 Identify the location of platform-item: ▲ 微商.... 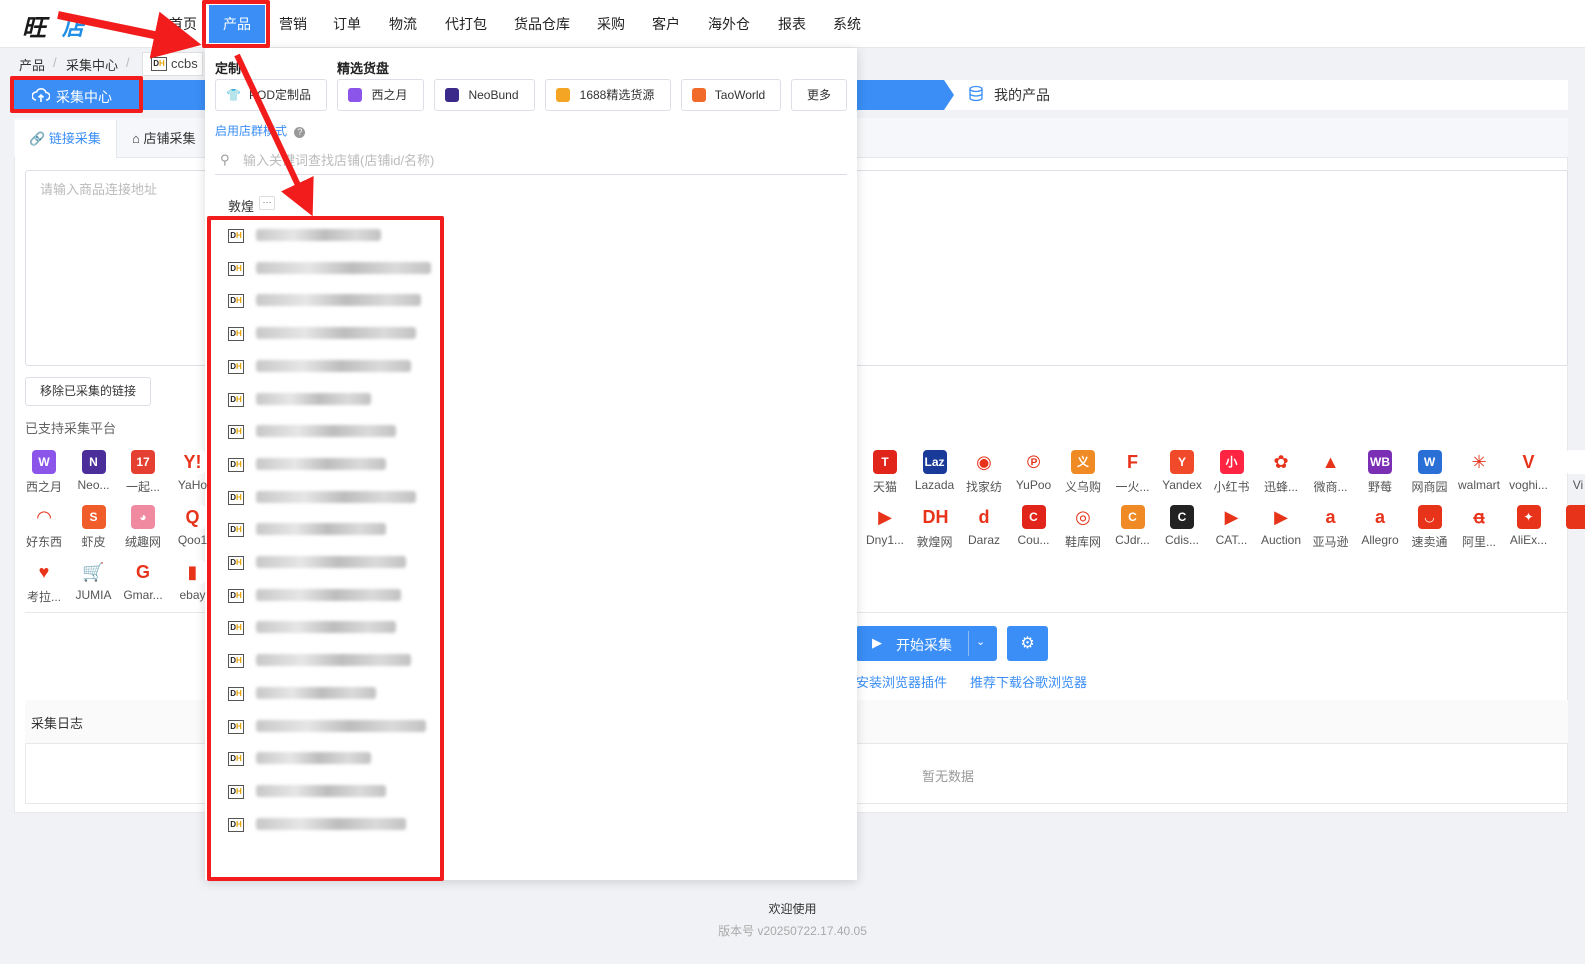
(1331, 472).